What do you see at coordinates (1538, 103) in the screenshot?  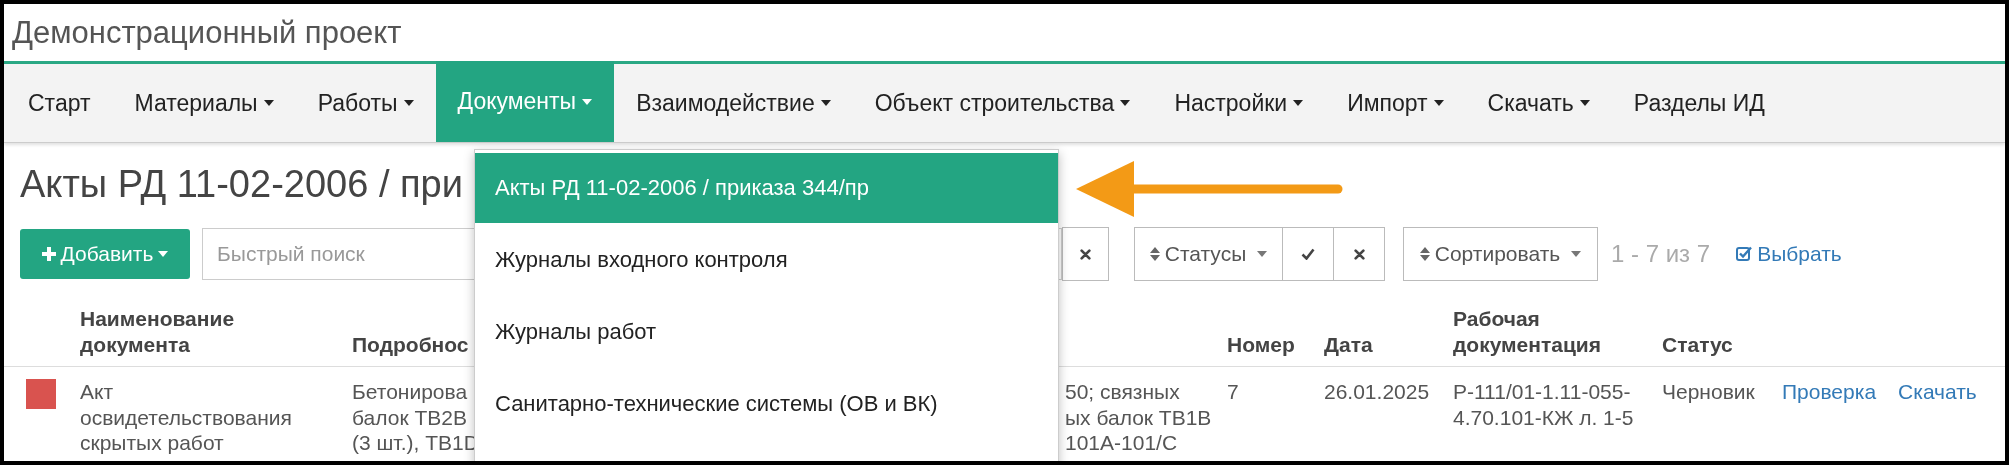 I see `nav-menu-item: Скачать` at bounding box center [1538, 103].